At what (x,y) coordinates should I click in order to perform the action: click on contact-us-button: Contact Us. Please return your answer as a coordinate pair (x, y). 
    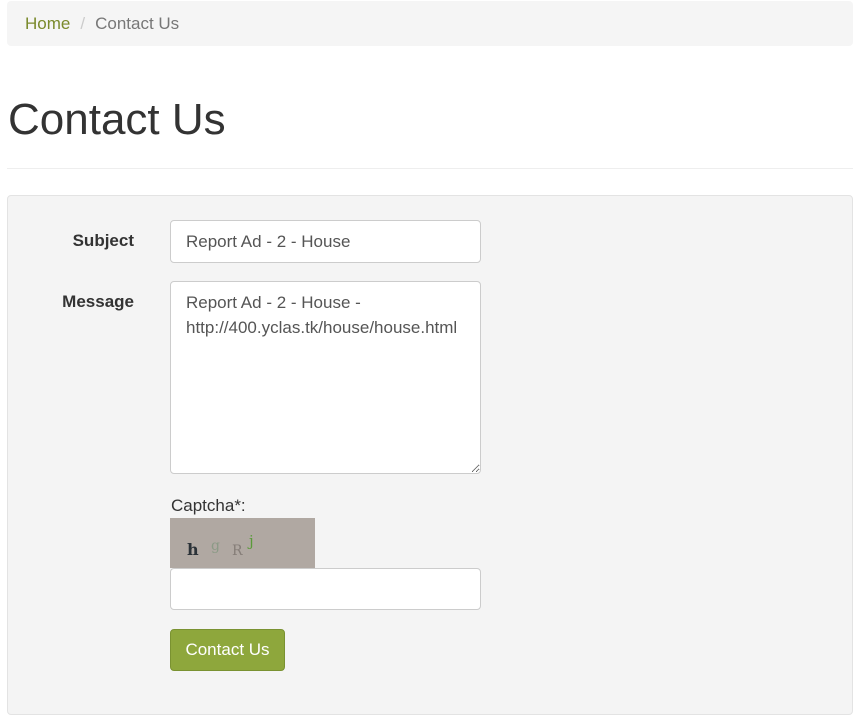
    Looking at the image, I should click on (227, 650).